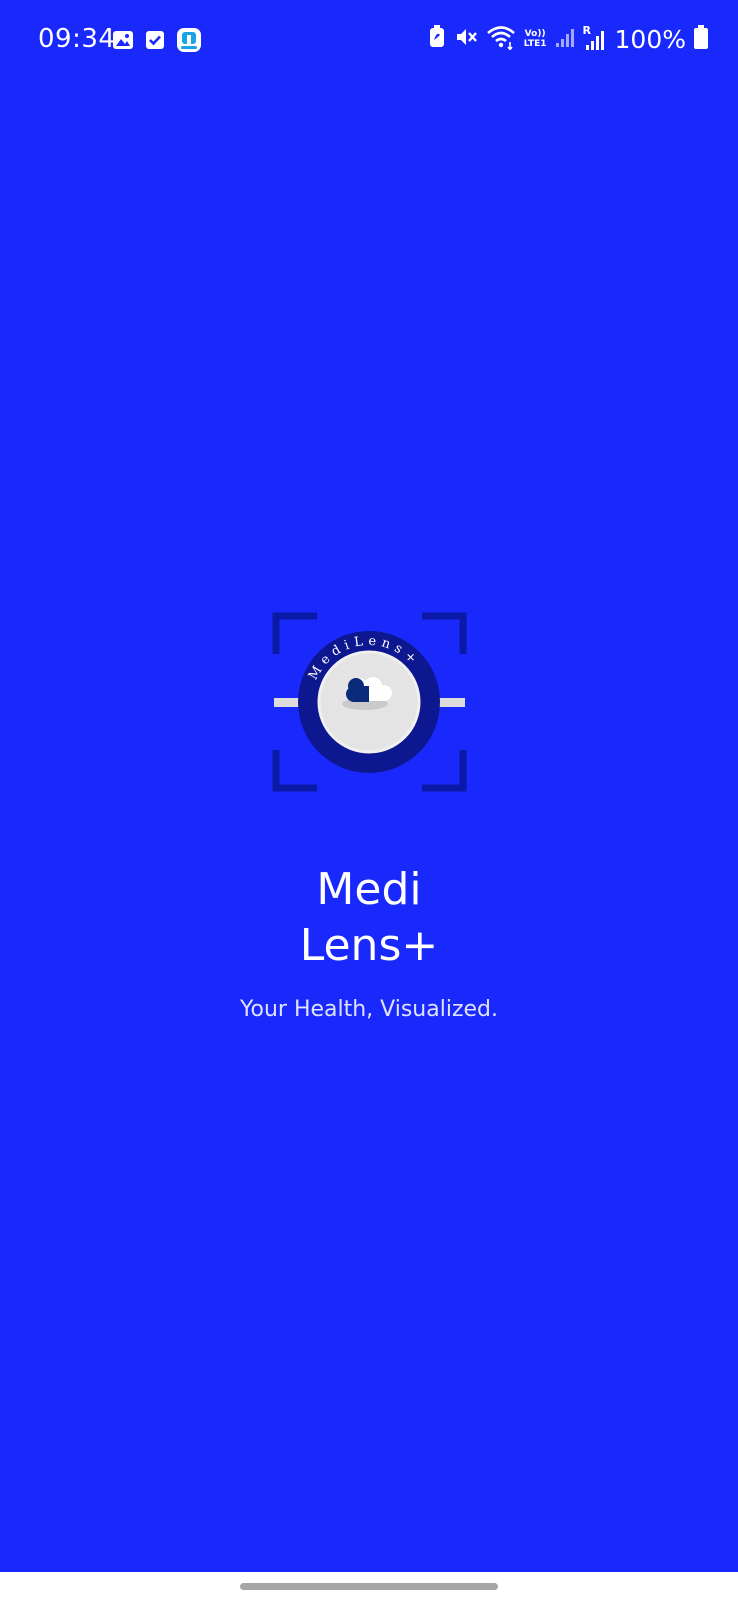 The image size is (738, 1600). What do you see at coordinates (123, 42) in the screenshot?
I see `gallery-notification-icon` at bounding box center [123, 42].